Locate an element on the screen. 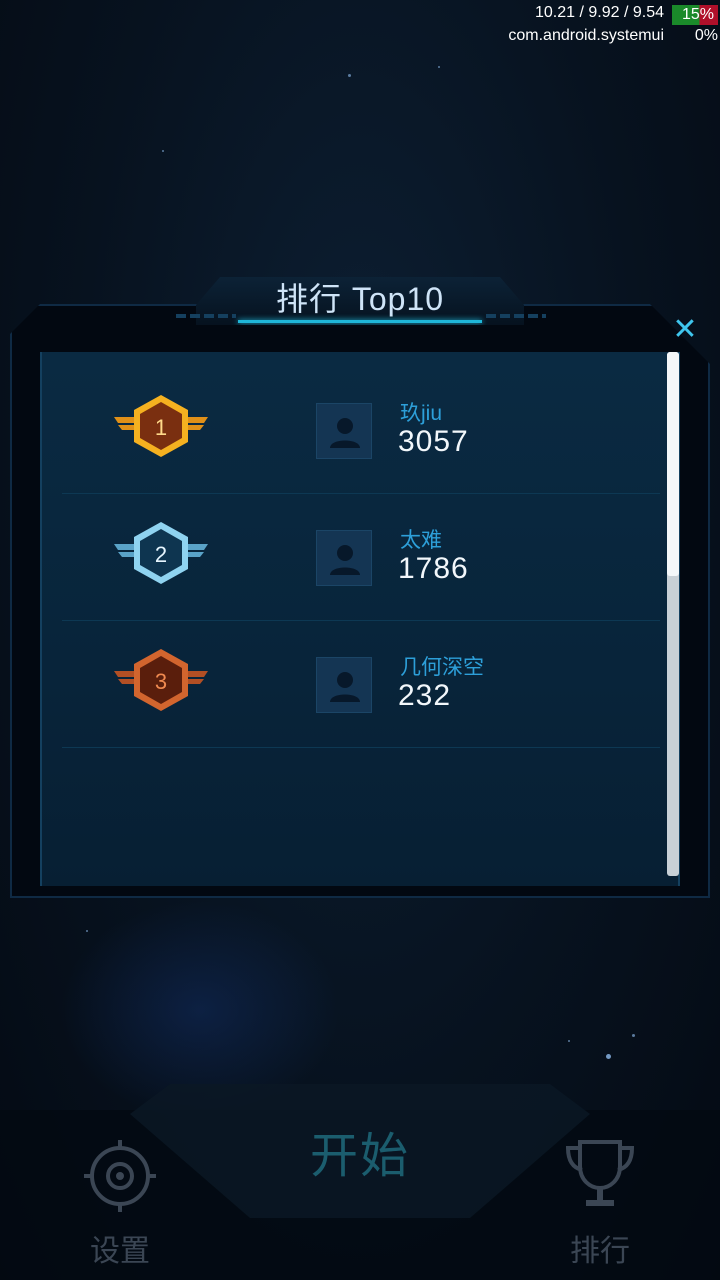 The image size is (720, 1280). bronze-medal-icon: 3 is located at coordinates (161, 680).